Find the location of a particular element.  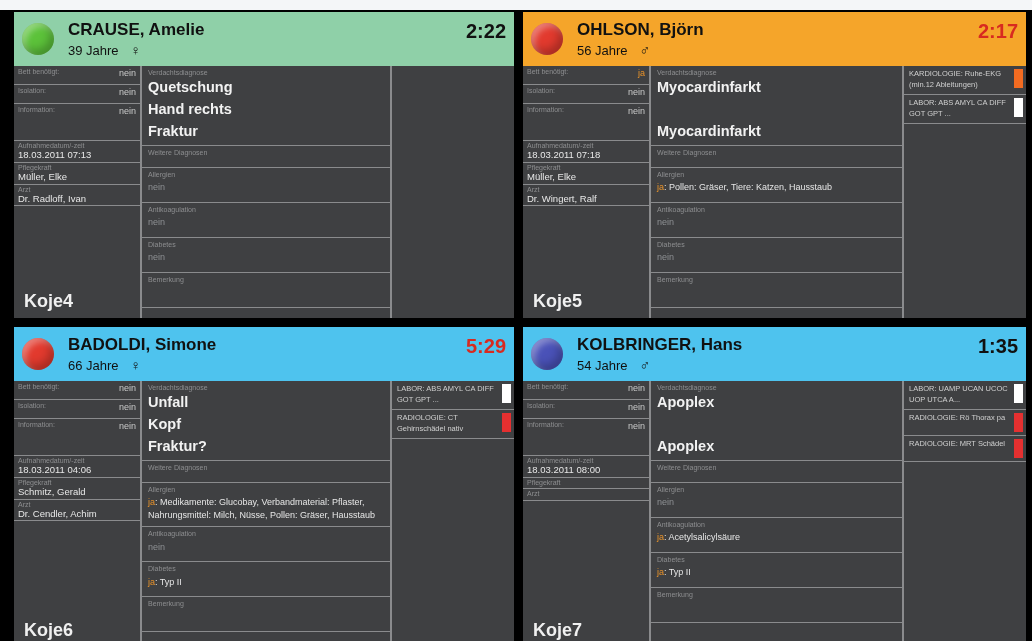

waiting-time: 2:22 is located at coordinates (485, 31).